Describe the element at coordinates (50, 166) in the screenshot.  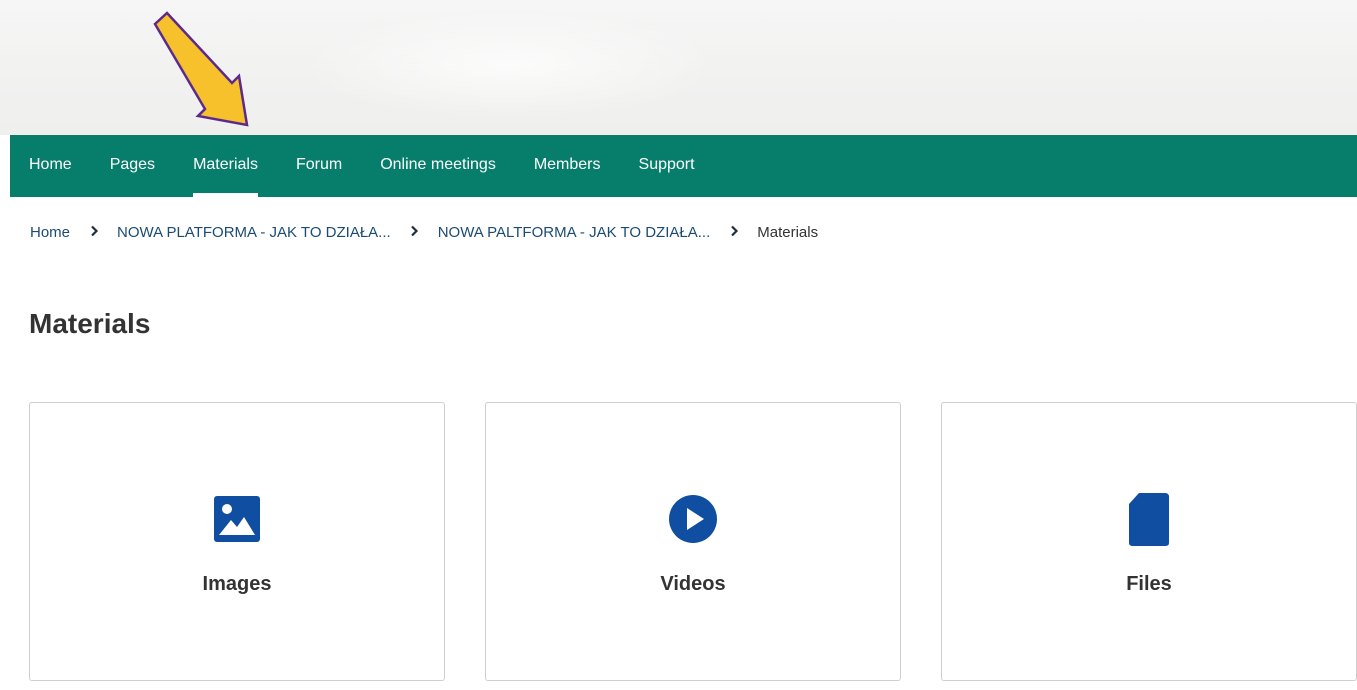
I see `nav-home: Home` at that location.